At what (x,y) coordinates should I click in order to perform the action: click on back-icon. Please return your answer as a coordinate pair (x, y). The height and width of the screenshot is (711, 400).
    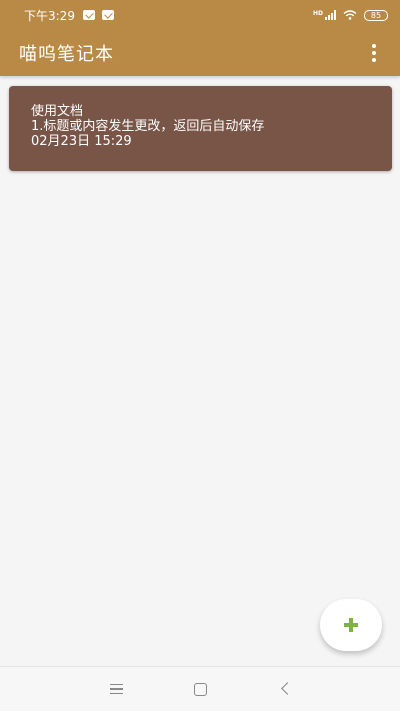
    Looking at the image, I should click on (287, 689).